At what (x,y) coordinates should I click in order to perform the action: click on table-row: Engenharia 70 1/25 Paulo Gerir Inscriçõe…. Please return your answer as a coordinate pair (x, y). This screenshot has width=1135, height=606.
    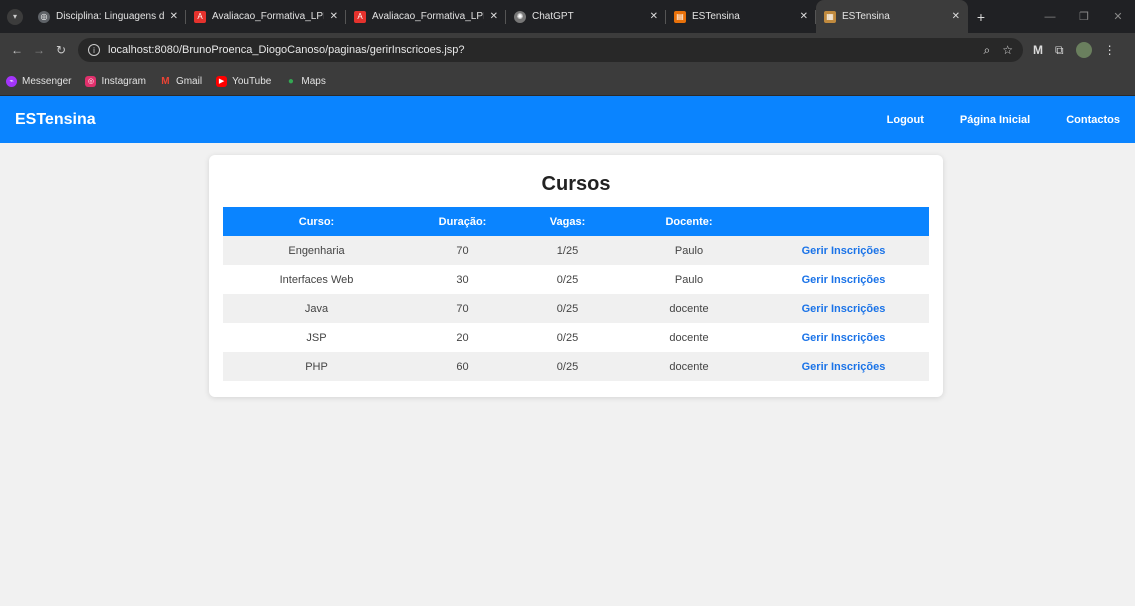
    Looking at the image, I should click on (576, 250).